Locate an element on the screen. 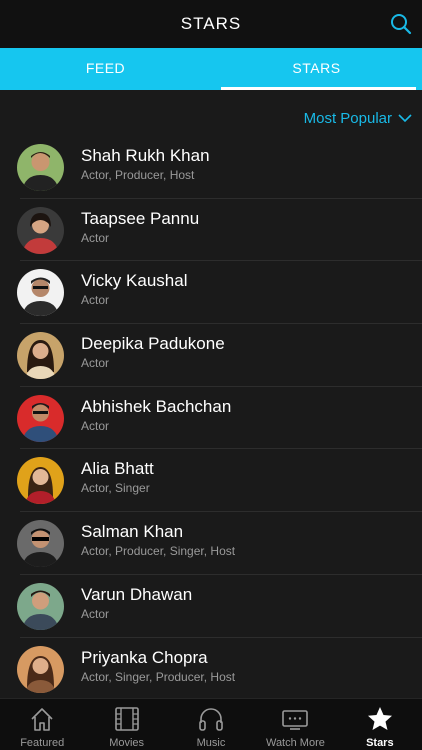 The width and height of the screenshot is (422, 750). tab-stars: STARS is located at coordinates (316, 69).